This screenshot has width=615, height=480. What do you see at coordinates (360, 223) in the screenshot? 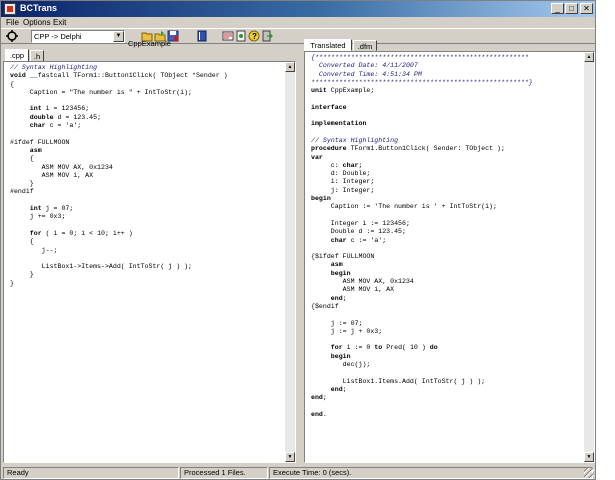
I see `code-line: Integer i := 123456;` at bounding box center [360, 223].